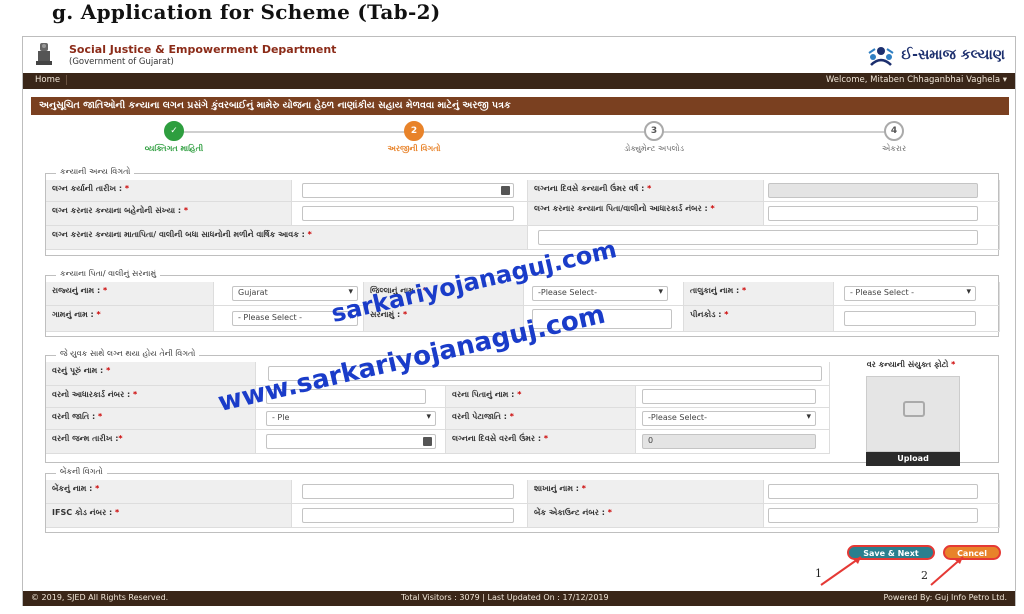  I want to click on step-1: ✓ વ્યક્તિગત માહિતી, so click(174, 137).